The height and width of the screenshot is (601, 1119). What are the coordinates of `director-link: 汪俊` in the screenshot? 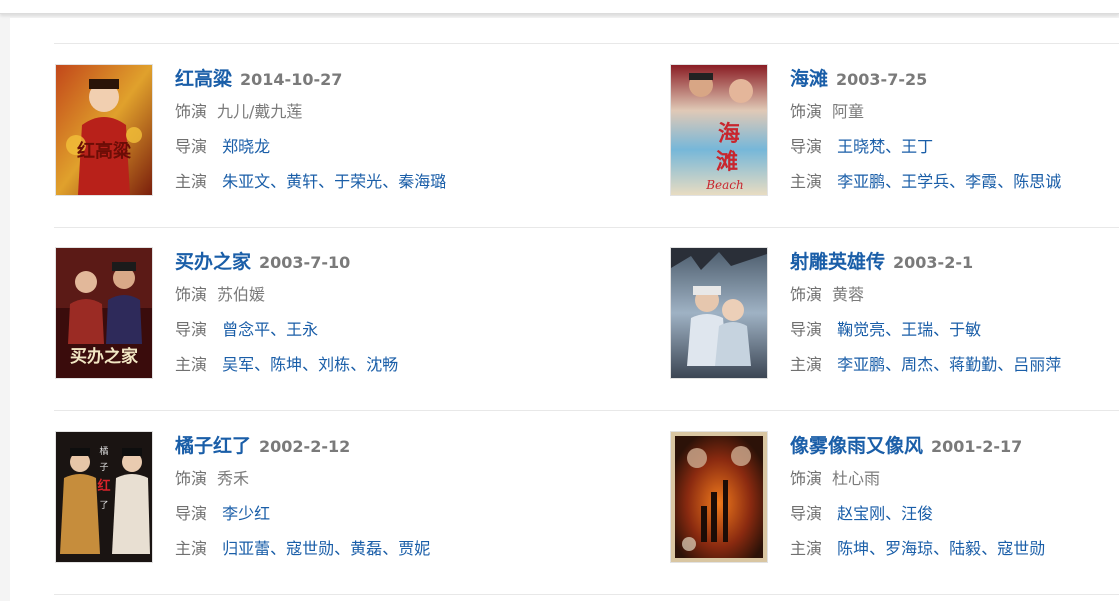 It's located at (917, 513).